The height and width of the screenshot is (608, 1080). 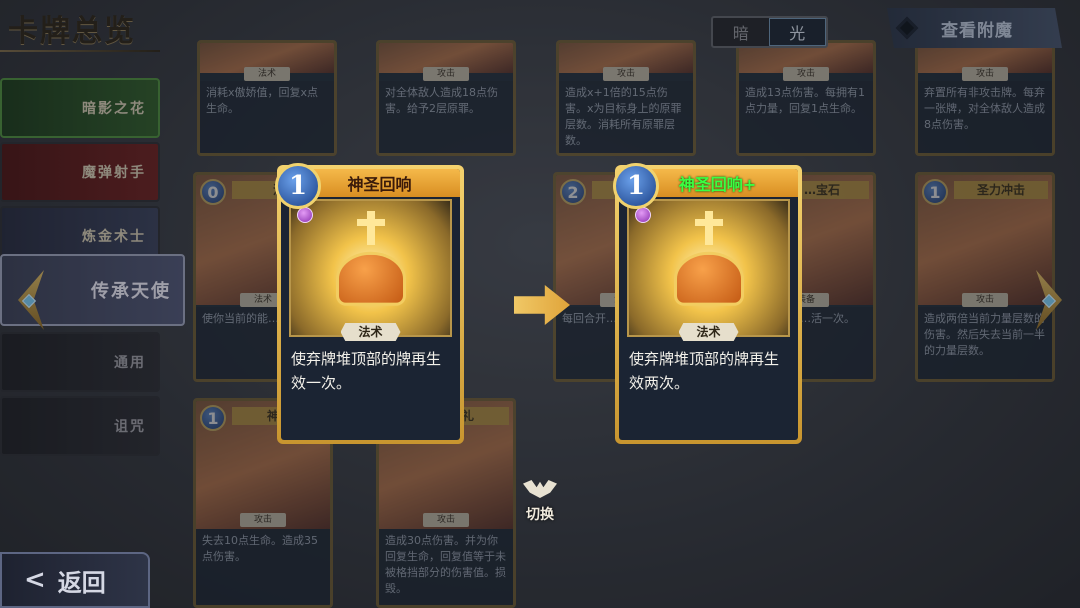 I want to click on grid-card: 攻击 造成13点伤害。每拥有1点力量，回复1点生命。, so click(x=806, y=98).